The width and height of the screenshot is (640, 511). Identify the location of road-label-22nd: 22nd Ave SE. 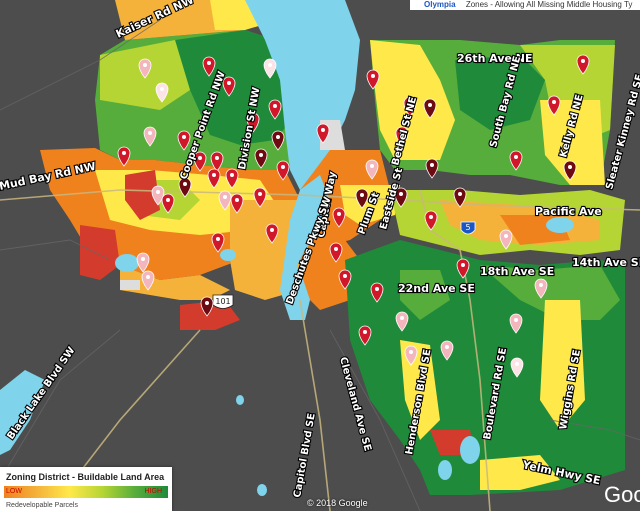
(436, 288).